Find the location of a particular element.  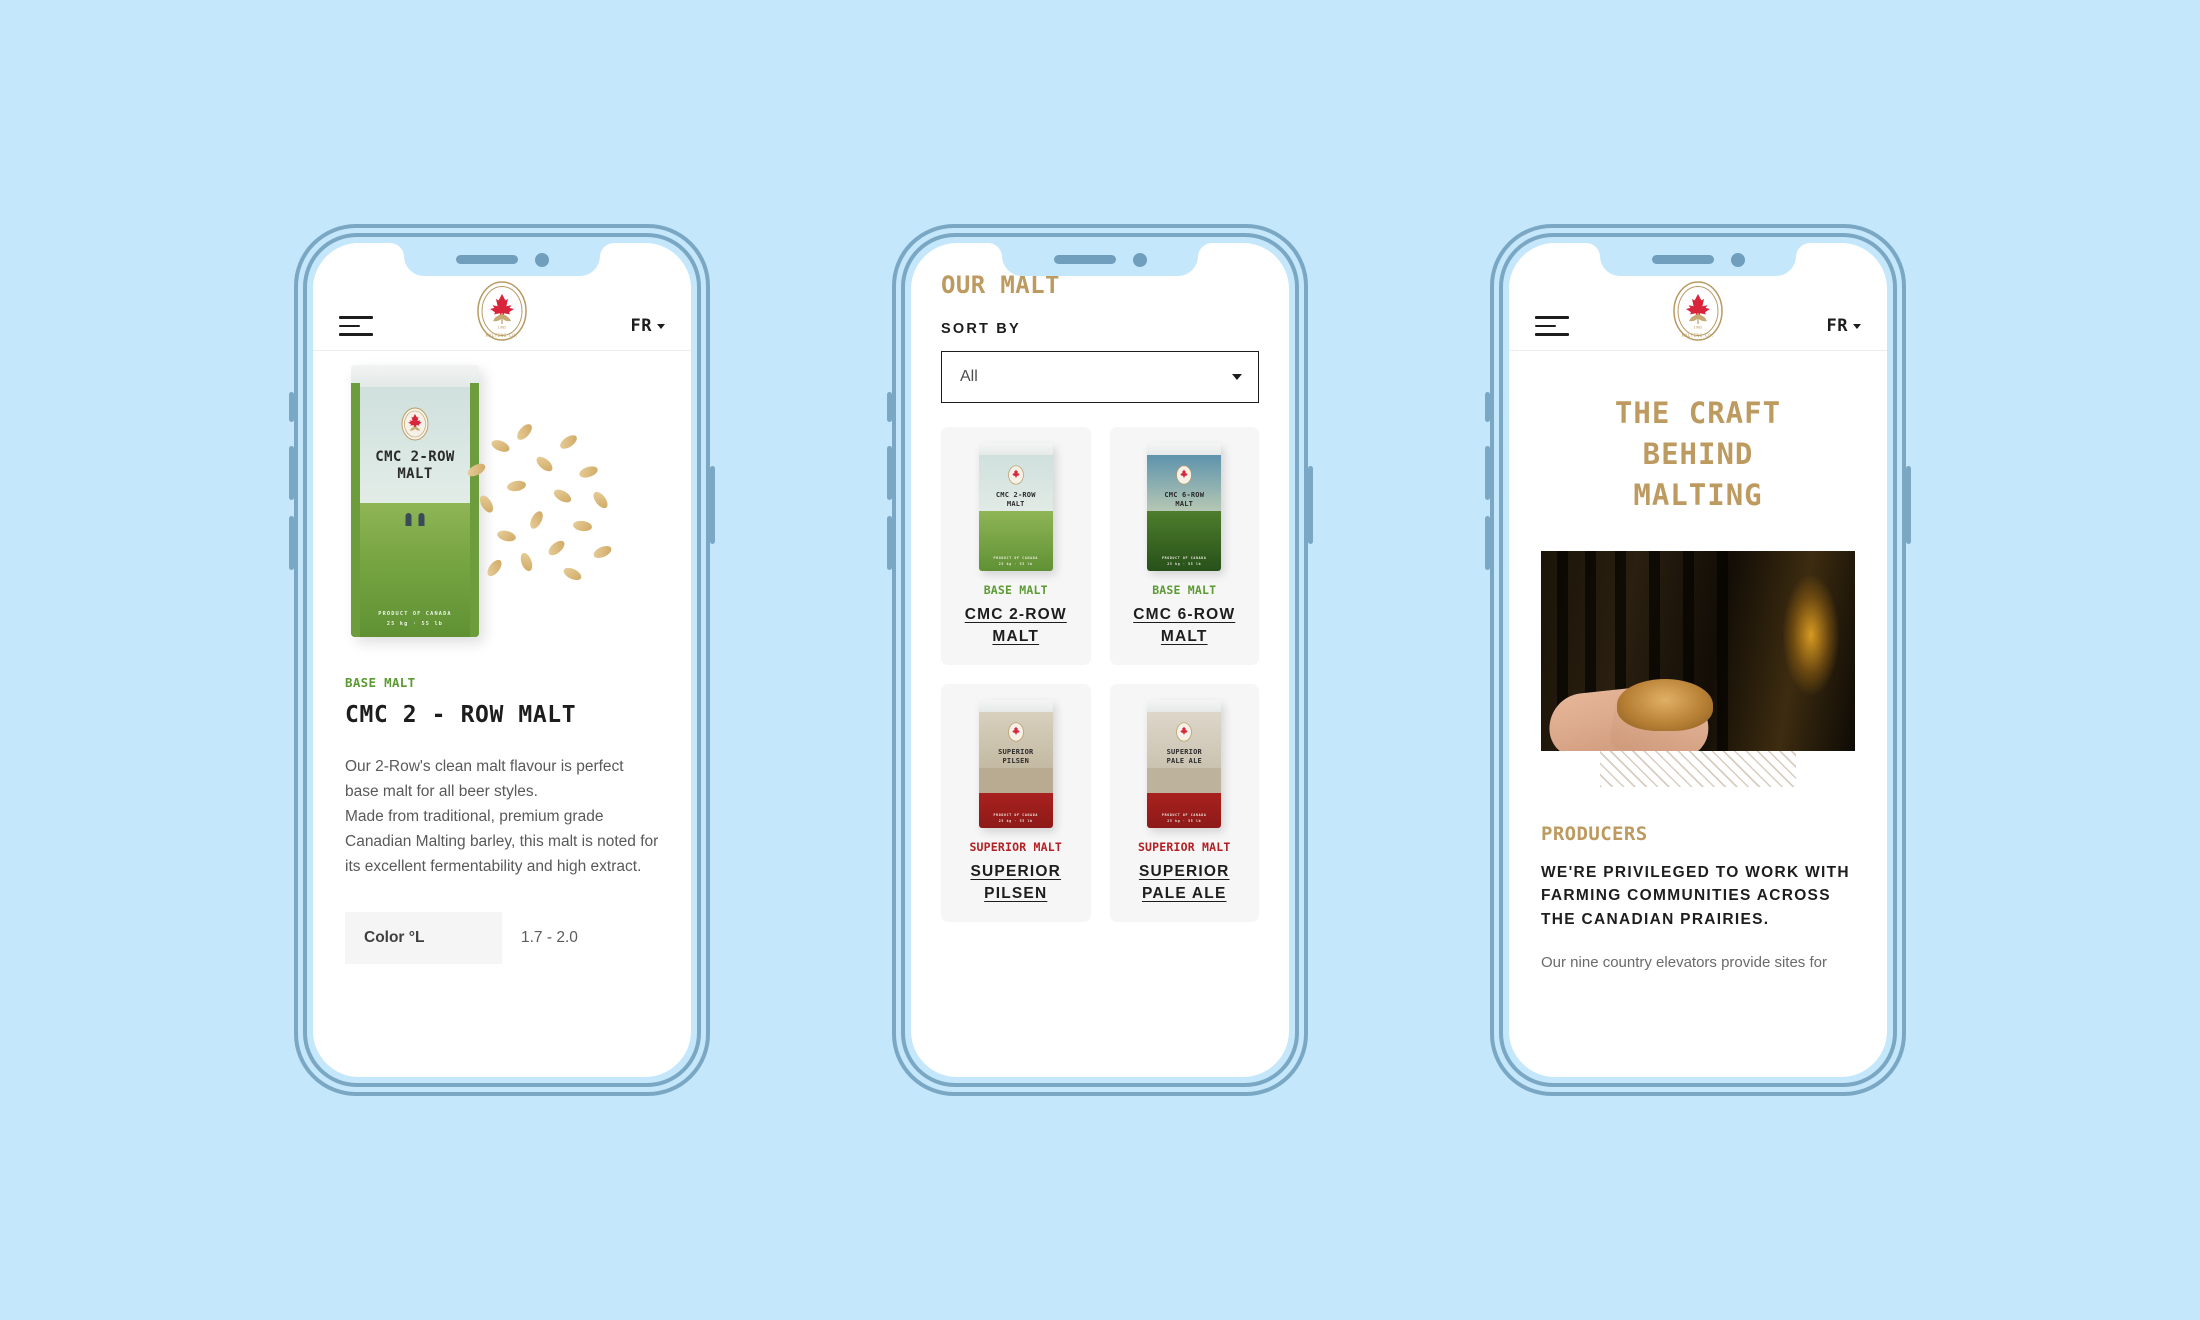

product-card-name: SUPERIOR PALE ALE is located at coordinates (1185, 883).